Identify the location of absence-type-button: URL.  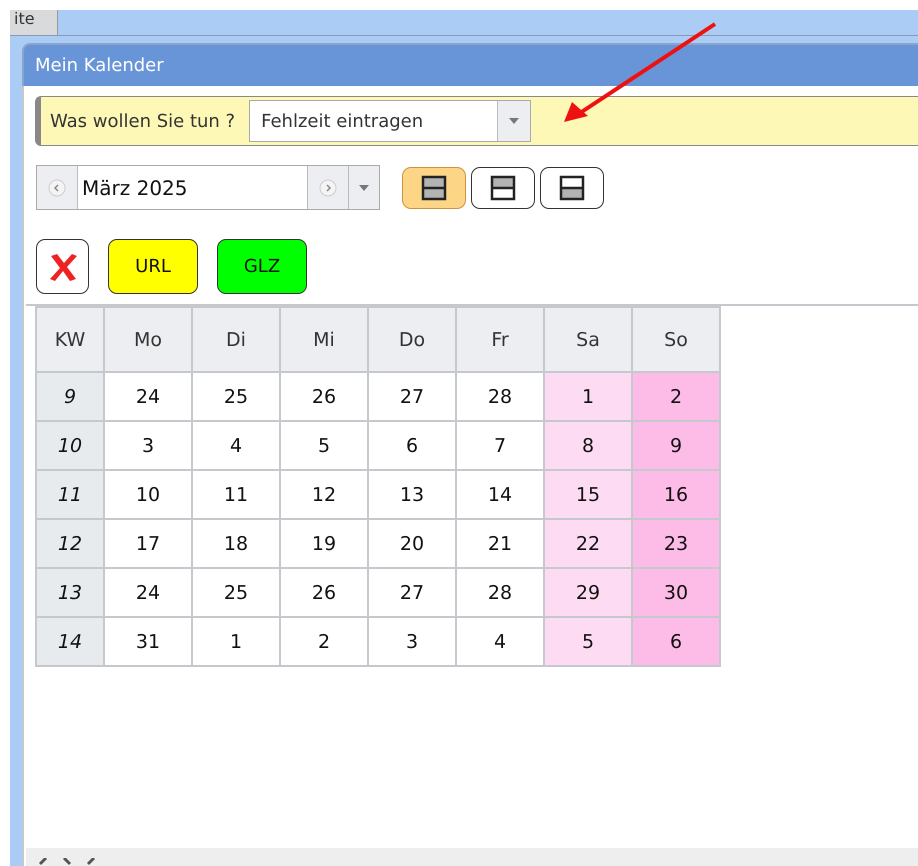
(153, 266).